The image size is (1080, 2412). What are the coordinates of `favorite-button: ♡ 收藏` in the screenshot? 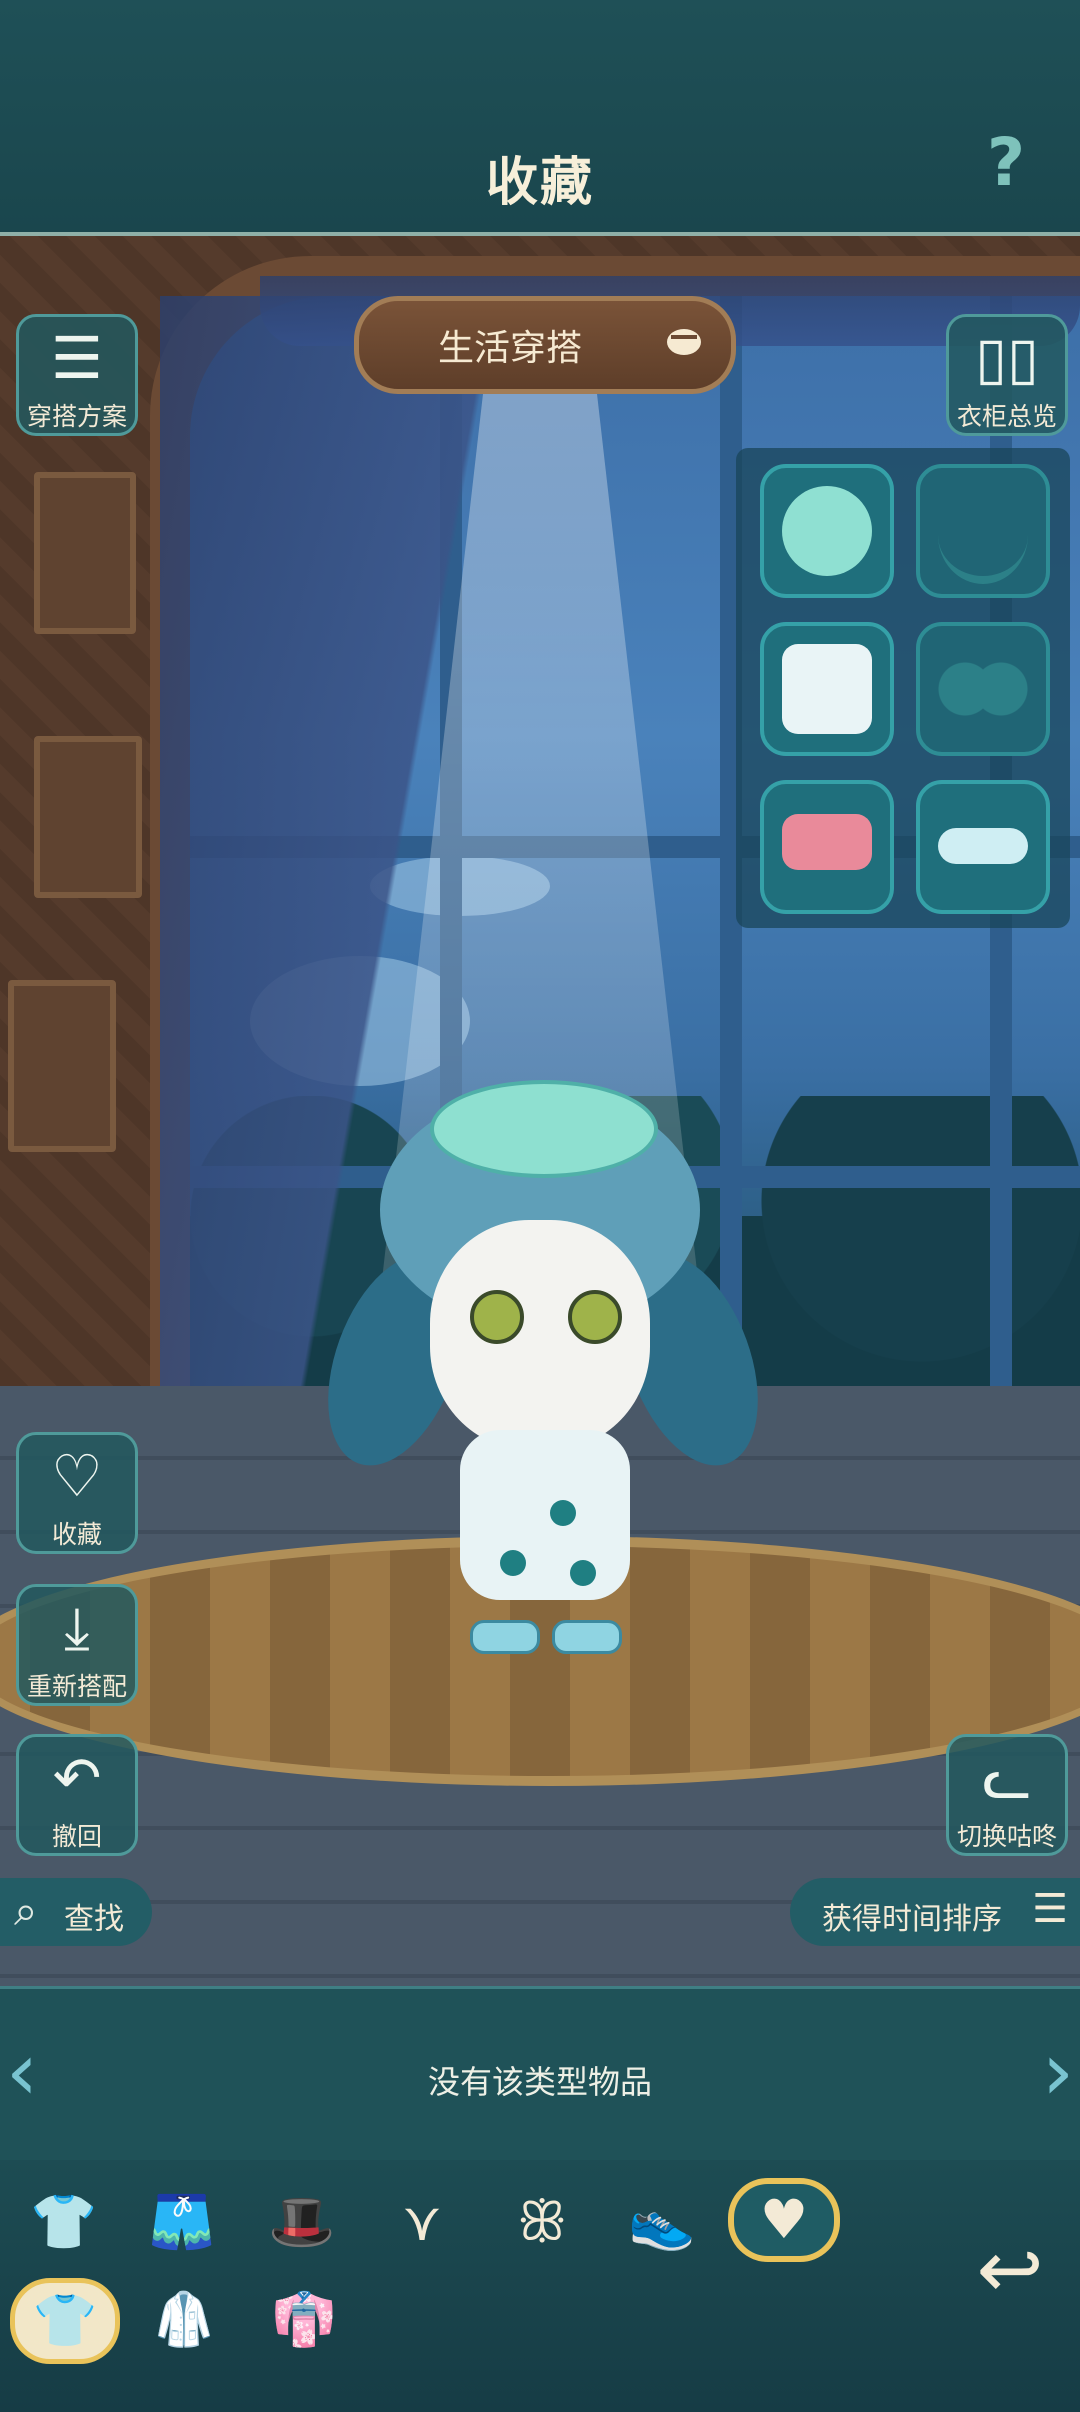 It's located at (77, 1493).